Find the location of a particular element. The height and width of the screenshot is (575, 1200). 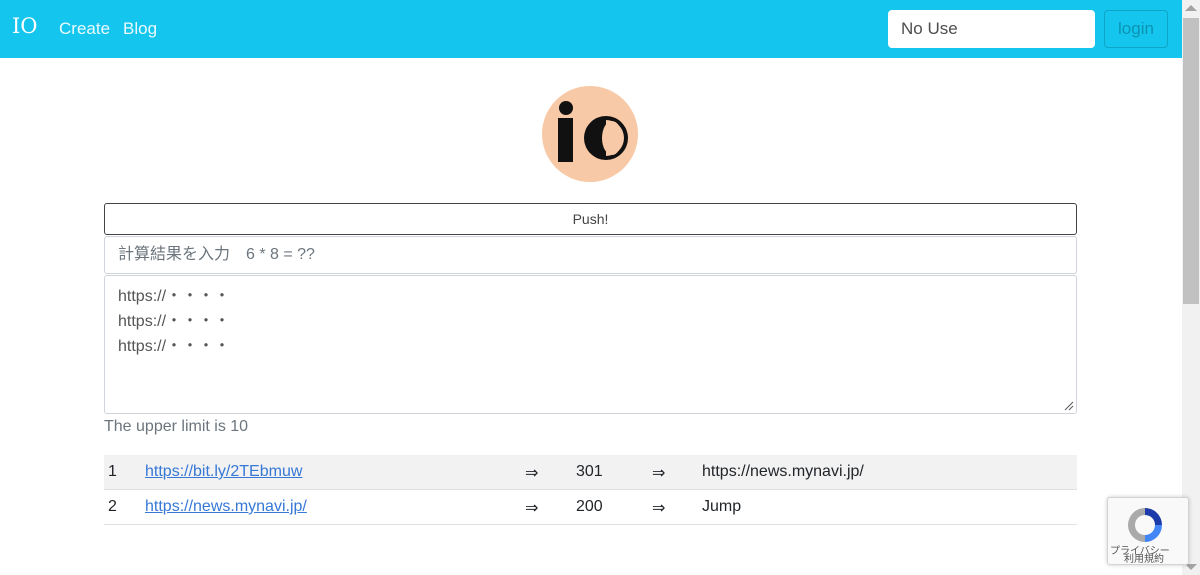

status-code: 200 is located at coordinates (589, 506).